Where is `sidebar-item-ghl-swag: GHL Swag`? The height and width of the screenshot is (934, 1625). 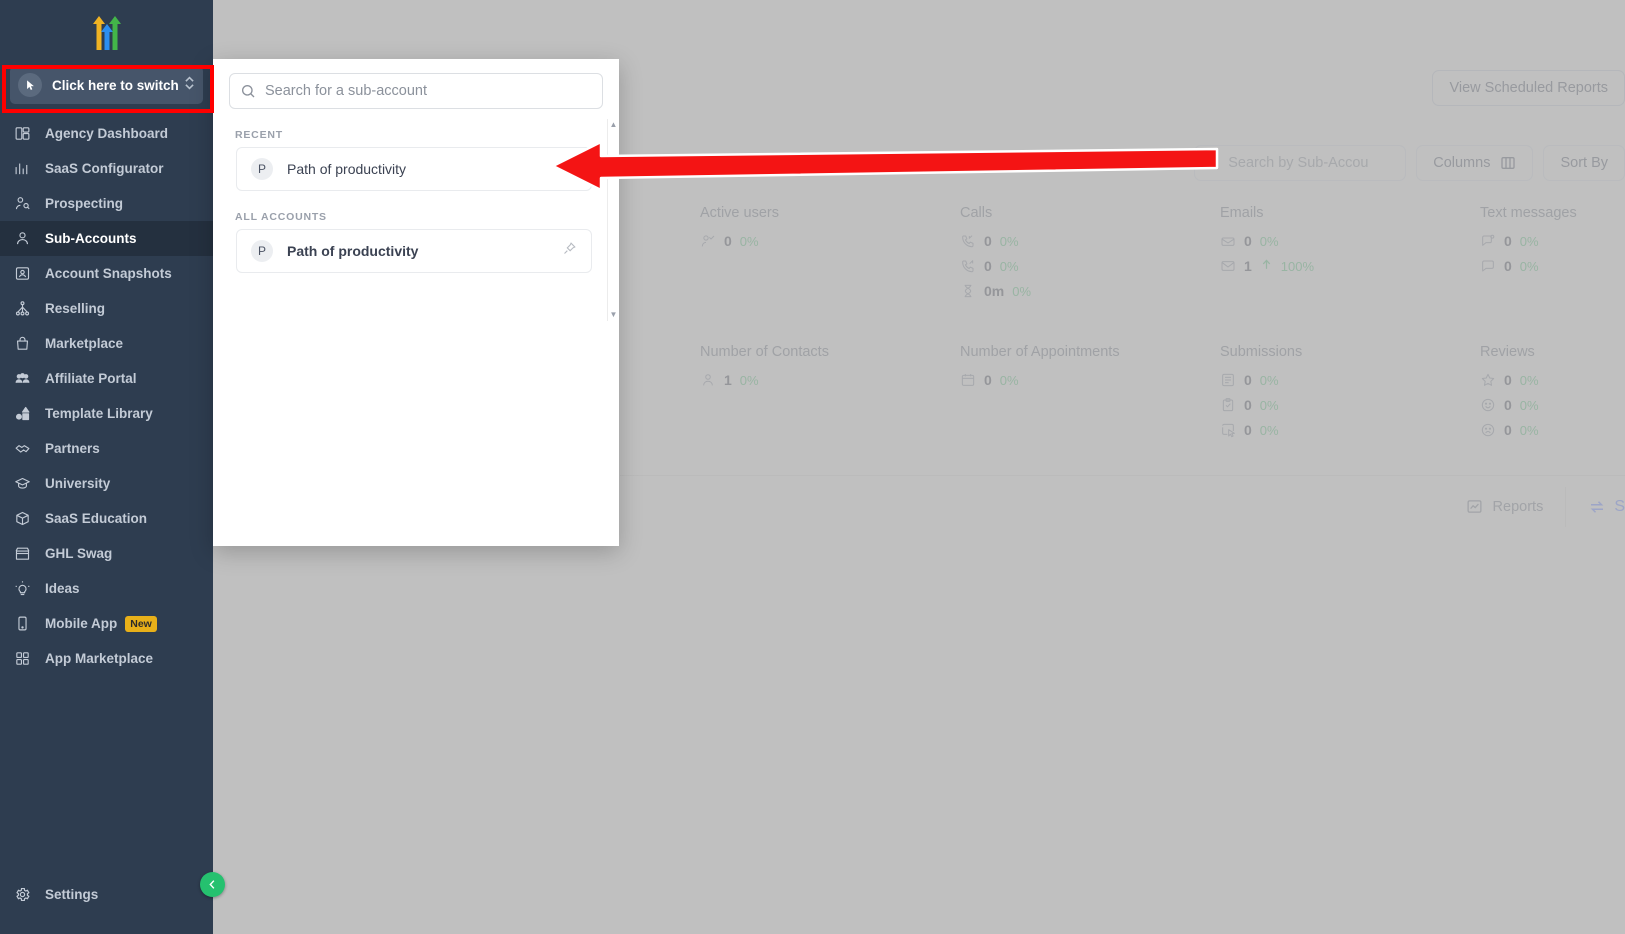
sidebar-item-ghl-swag: GHL Swag is located at coordinates (106, 553).